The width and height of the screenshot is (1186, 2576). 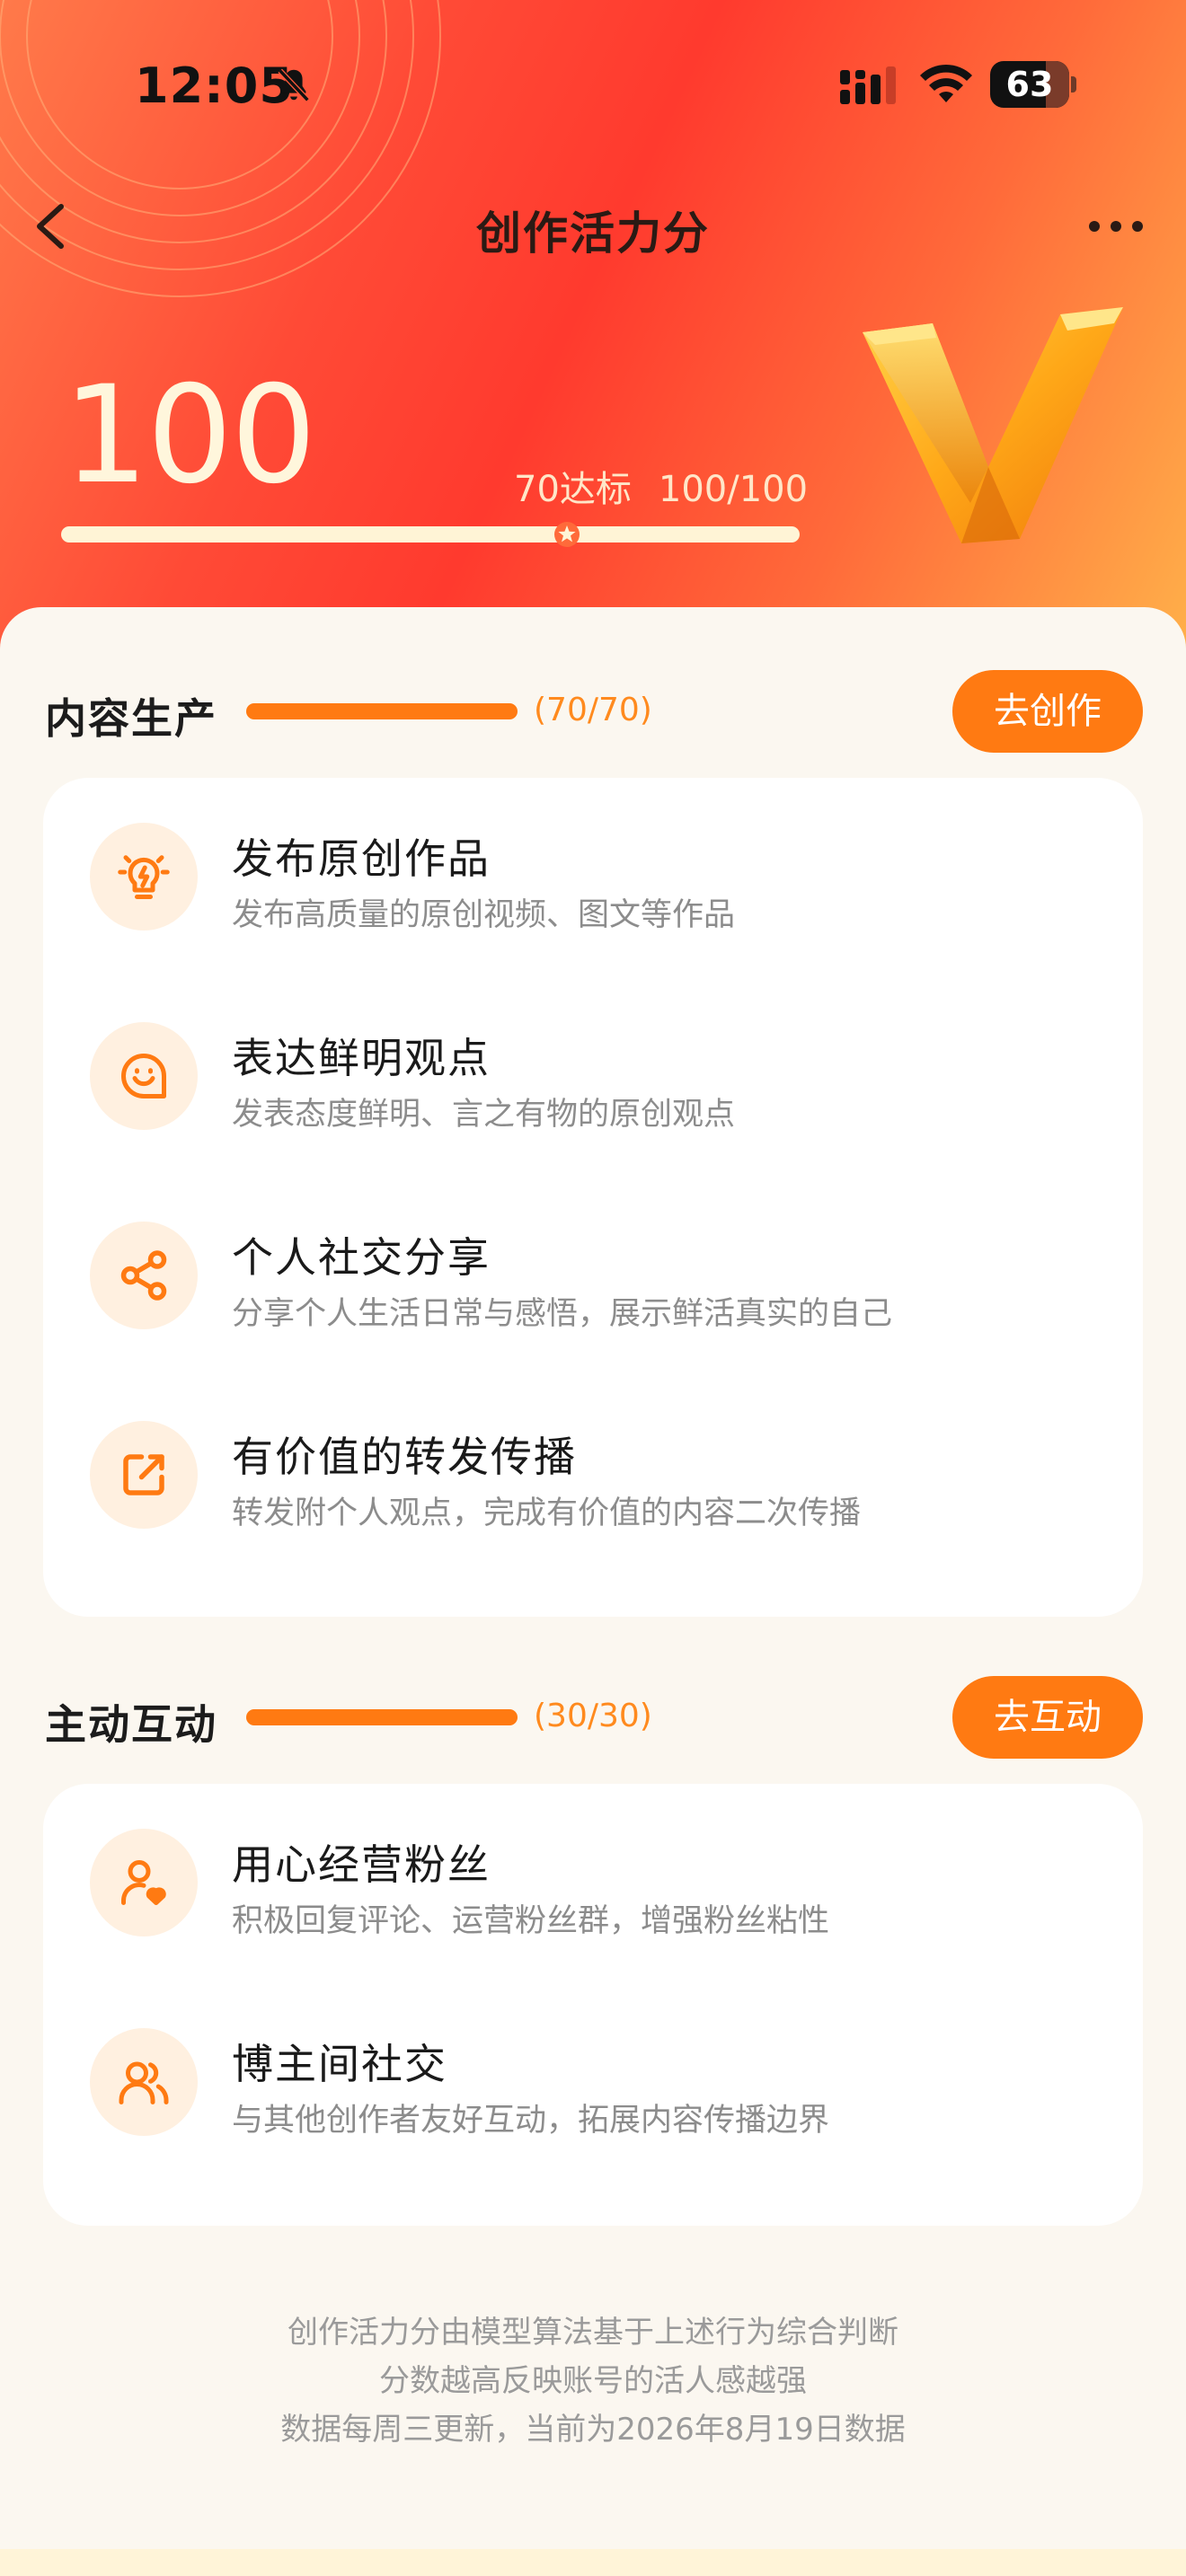 I want to click on item-title: 表达鲜明观点, so click(x=361, y=1058).